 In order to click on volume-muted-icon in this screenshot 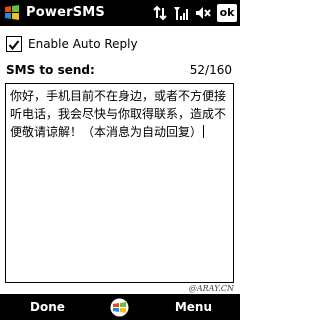, I will do `click(203, 13)`.